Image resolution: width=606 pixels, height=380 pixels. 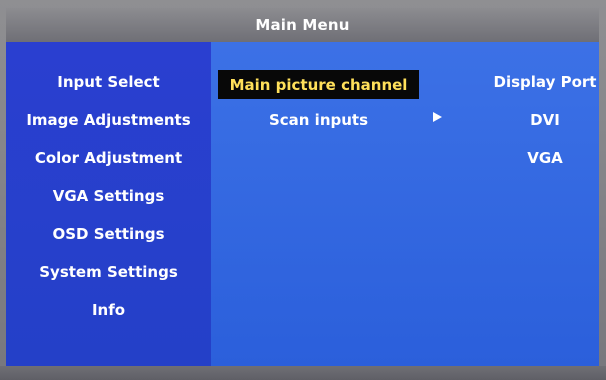 I want to click on option-display-port: Display Port, so click(x=545, y=82).